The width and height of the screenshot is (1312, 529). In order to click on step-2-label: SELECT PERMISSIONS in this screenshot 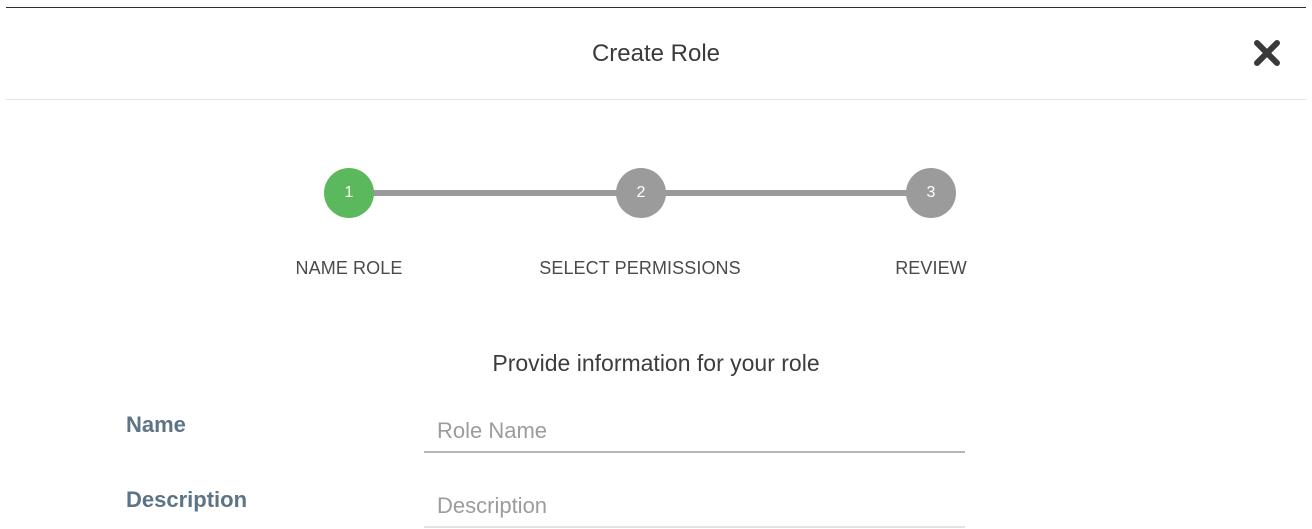, I will do `click(640, 268)`.